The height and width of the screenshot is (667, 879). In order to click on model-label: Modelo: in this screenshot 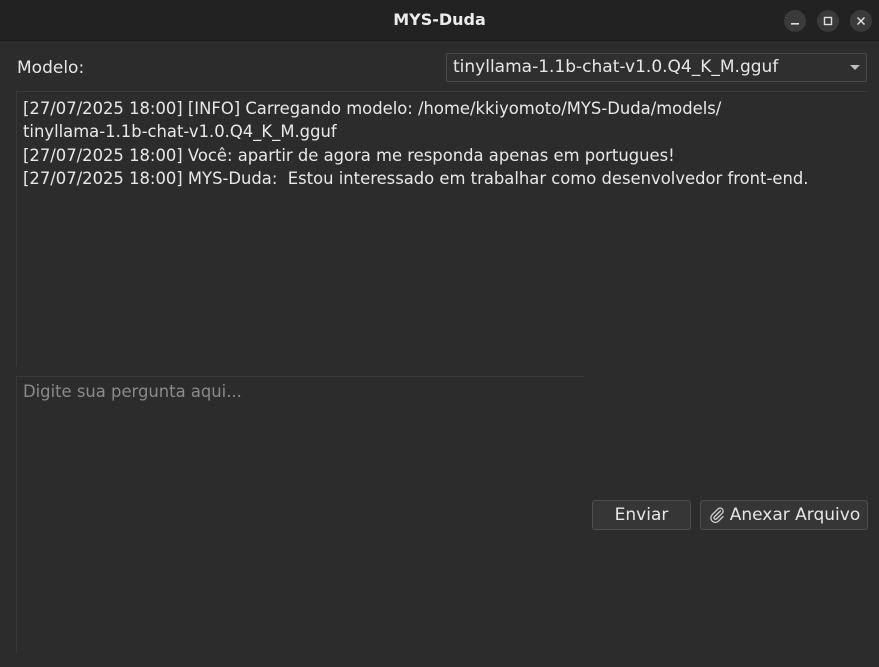, I will do `click(51, 68)`.